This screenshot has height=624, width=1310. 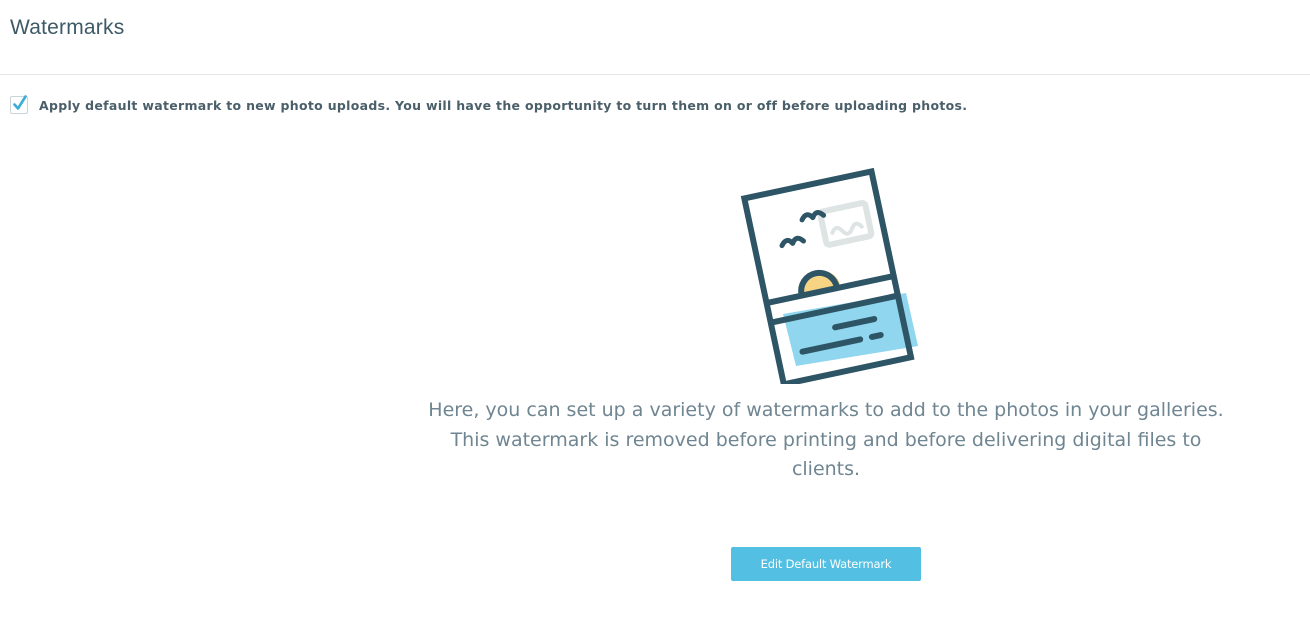 What do you see at coordinates (67, 27) in the screenshot?
I see `page-title: Watermarks` at bounding box center [67, 27].